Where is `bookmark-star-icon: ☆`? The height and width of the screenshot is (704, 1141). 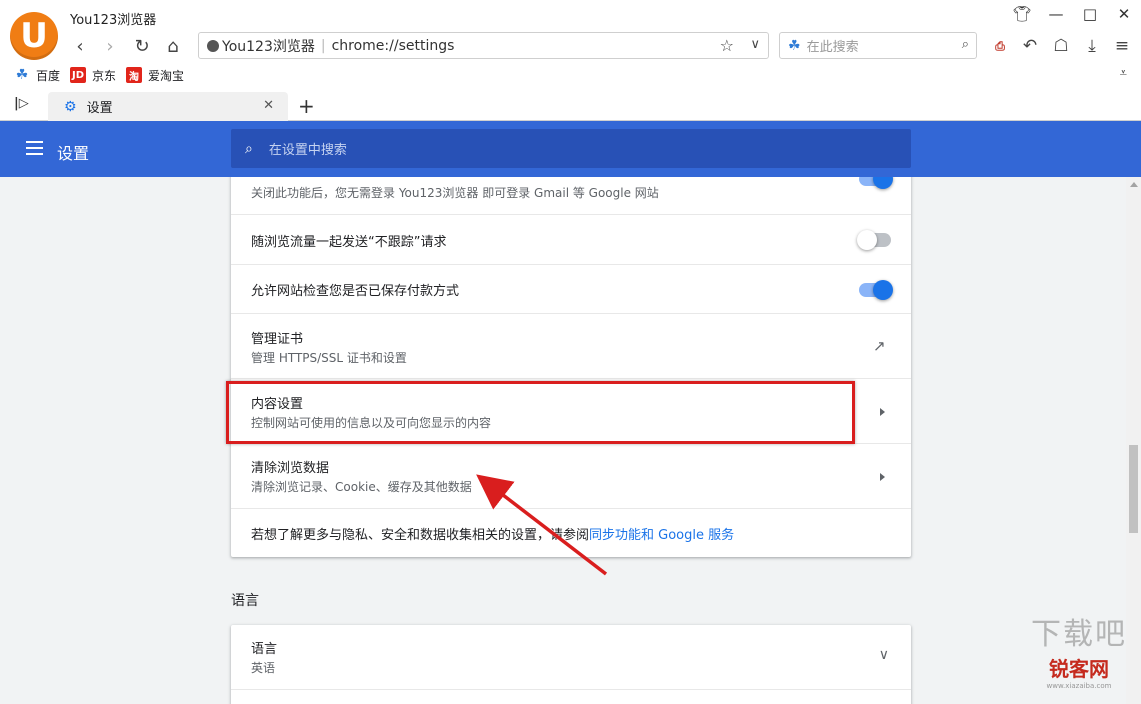 bookmark-star-icon: ☆ is located at coordinates (727, 45).